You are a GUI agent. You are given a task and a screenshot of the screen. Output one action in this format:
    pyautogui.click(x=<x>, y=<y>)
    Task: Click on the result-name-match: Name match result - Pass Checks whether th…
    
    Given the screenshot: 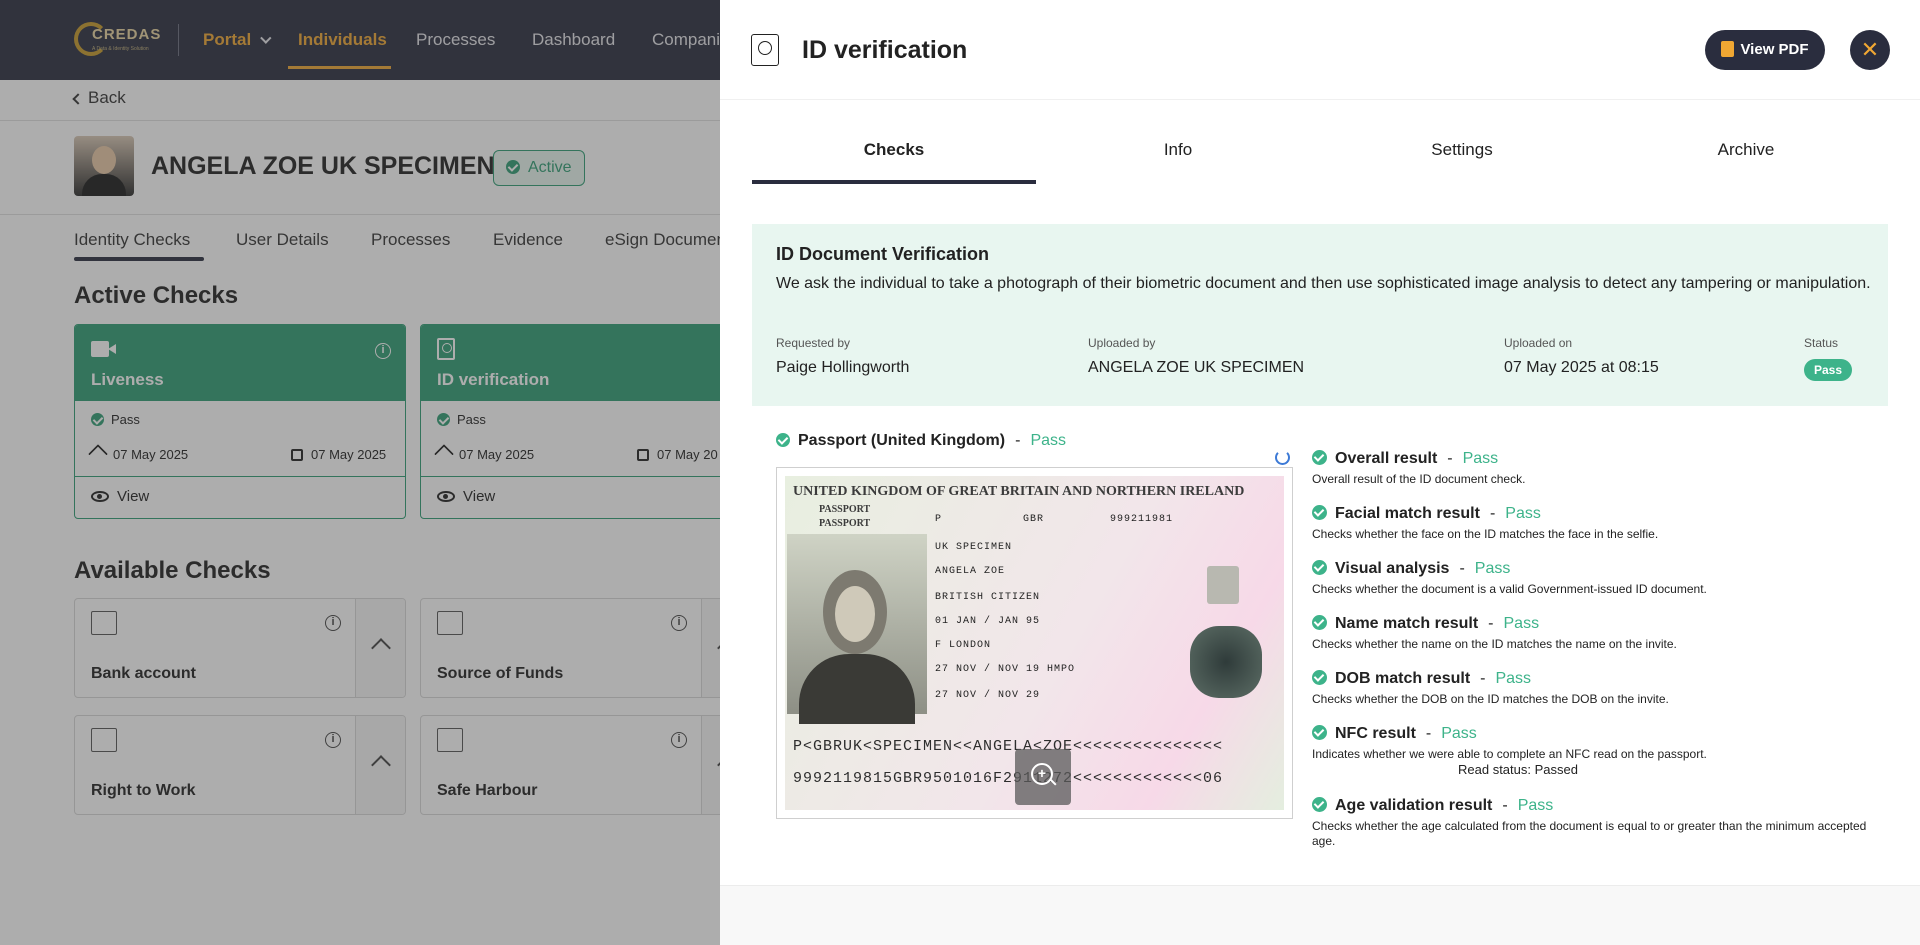 What is the action you would take?
    pyautogui.click(x=1592, y=633)
    